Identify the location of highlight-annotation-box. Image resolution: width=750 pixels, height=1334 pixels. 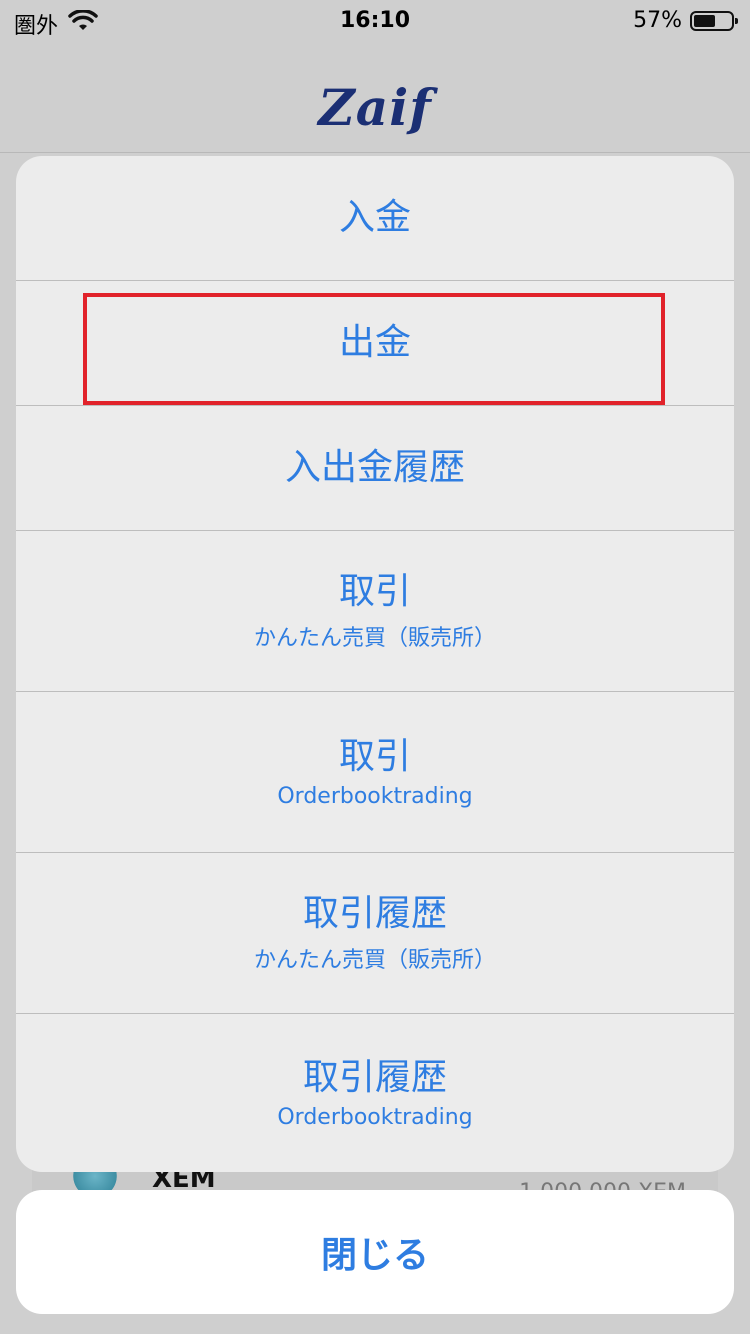
(374, 349).